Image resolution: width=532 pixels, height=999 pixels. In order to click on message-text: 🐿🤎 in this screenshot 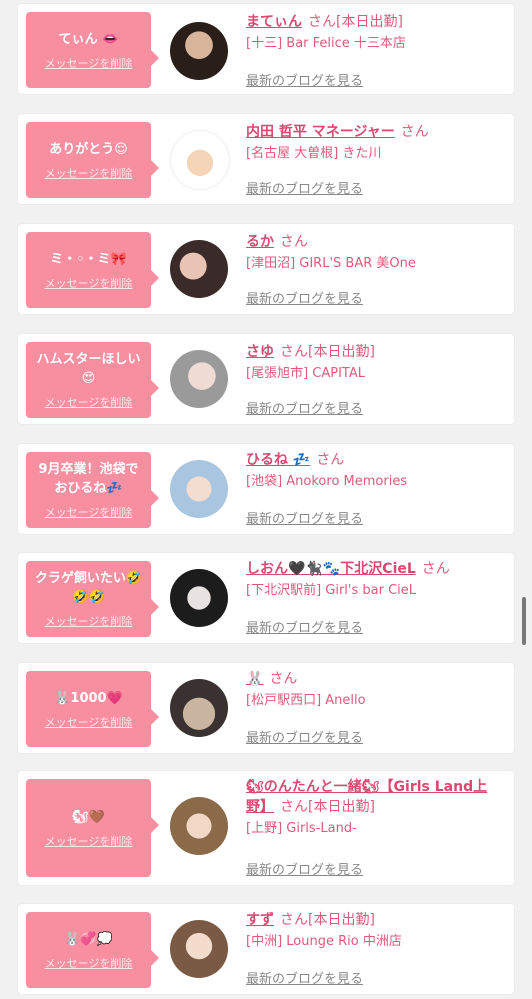, I will do `click(88, 817)`.